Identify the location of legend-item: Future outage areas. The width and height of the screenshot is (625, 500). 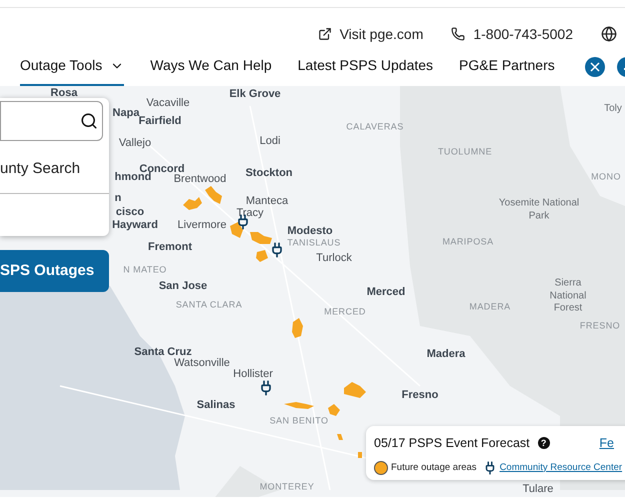
(434, 467).